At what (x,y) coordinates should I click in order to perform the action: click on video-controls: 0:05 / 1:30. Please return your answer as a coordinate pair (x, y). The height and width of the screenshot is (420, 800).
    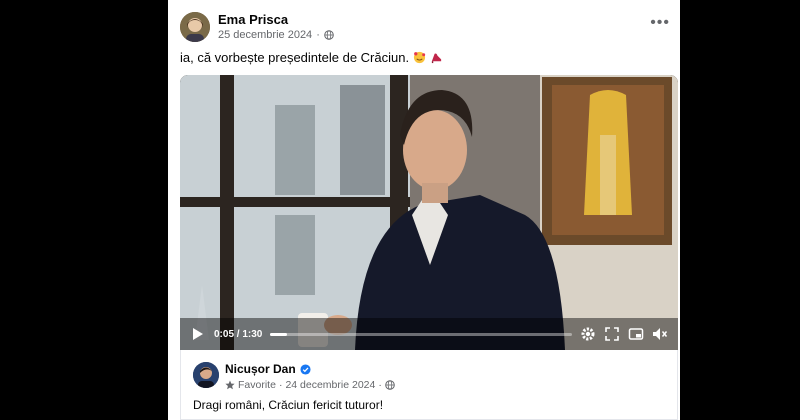
    Looking at the image, I should click on (429, 334).